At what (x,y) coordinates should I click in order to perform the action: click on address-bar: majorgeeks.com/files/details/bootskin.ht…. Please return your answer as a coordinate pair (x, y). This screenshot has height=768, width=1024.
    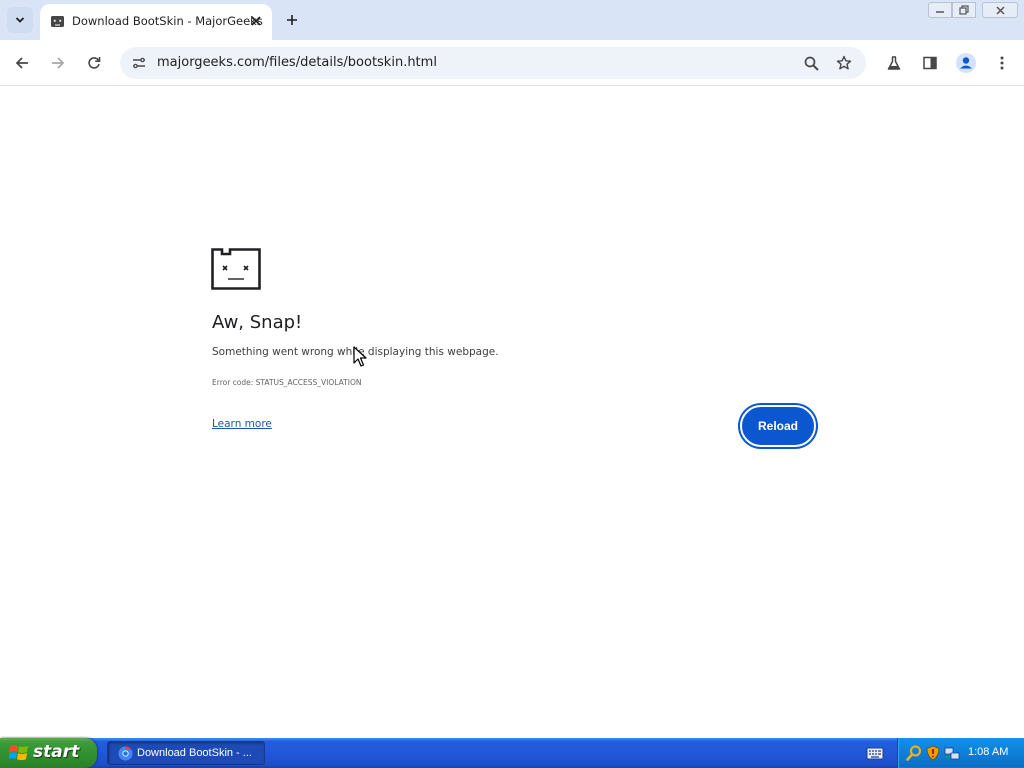
    Looking at the image, I should click on (493, 63).